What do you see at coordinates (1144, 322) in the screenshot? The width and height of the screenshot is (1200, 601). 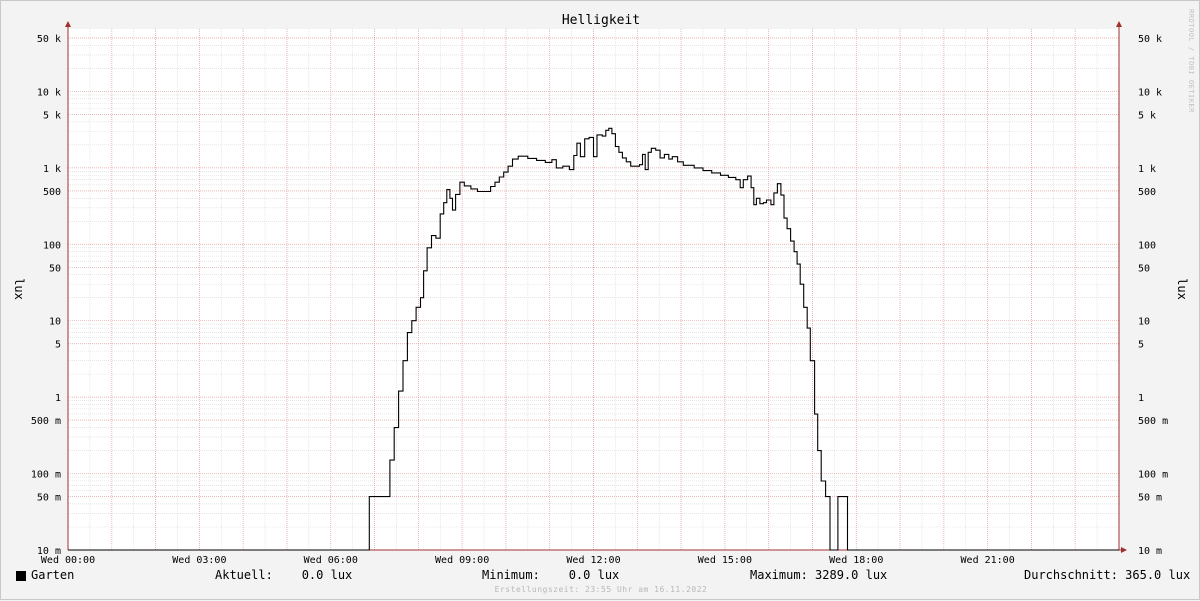 I see `y-tick-label-right: 10` at bounding box center [1144, 322].